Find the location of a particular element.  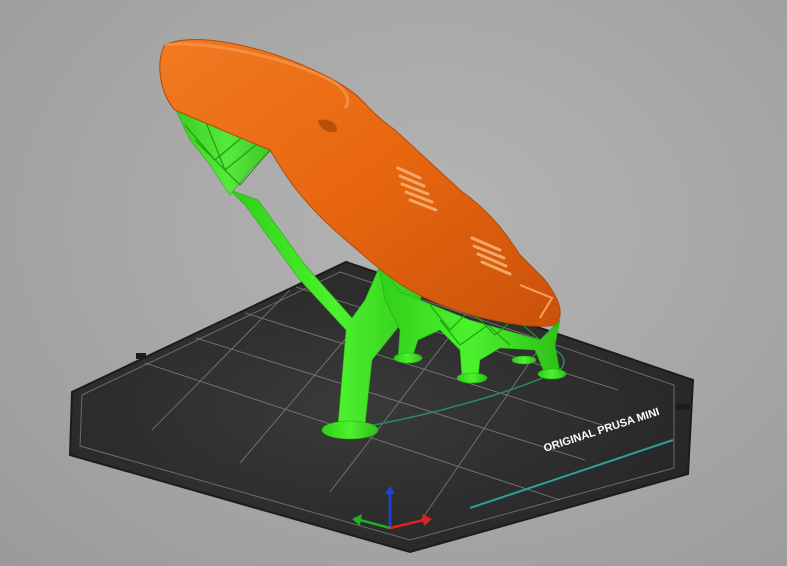

bed-tab-right is located at coordinates (683, 407).